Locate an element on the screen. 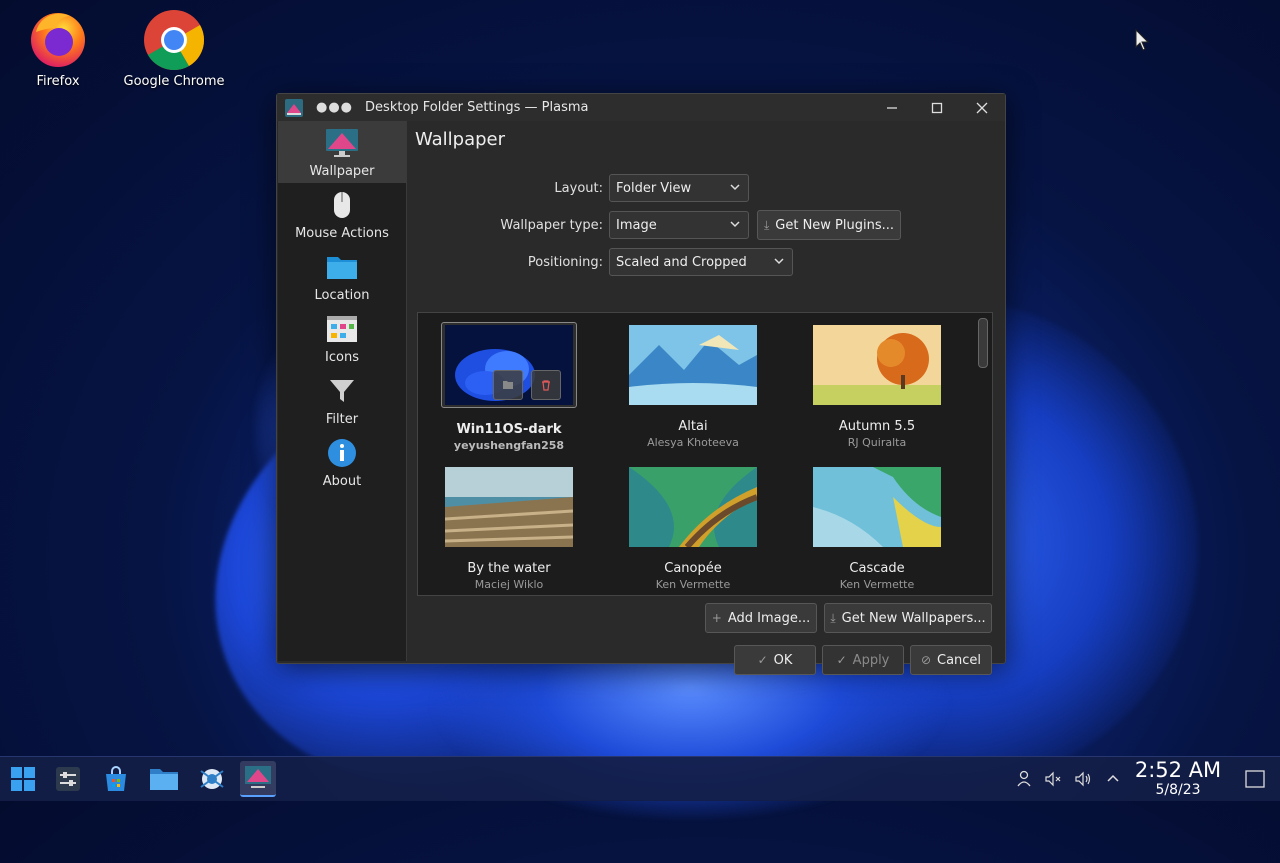 This screenshot has height=863, width=1280. plasma-settings-icon is located at coordinates (294, 108).